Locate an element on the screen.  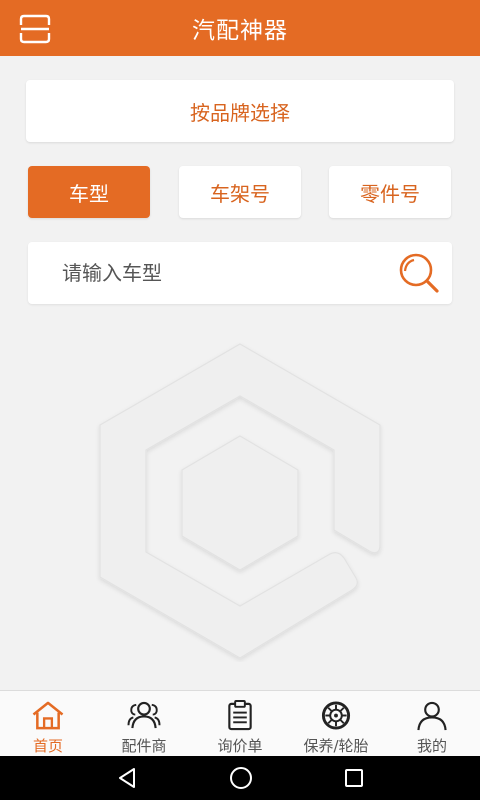
nav-suppliers: 配件商 is located at coordinates (144, 723).